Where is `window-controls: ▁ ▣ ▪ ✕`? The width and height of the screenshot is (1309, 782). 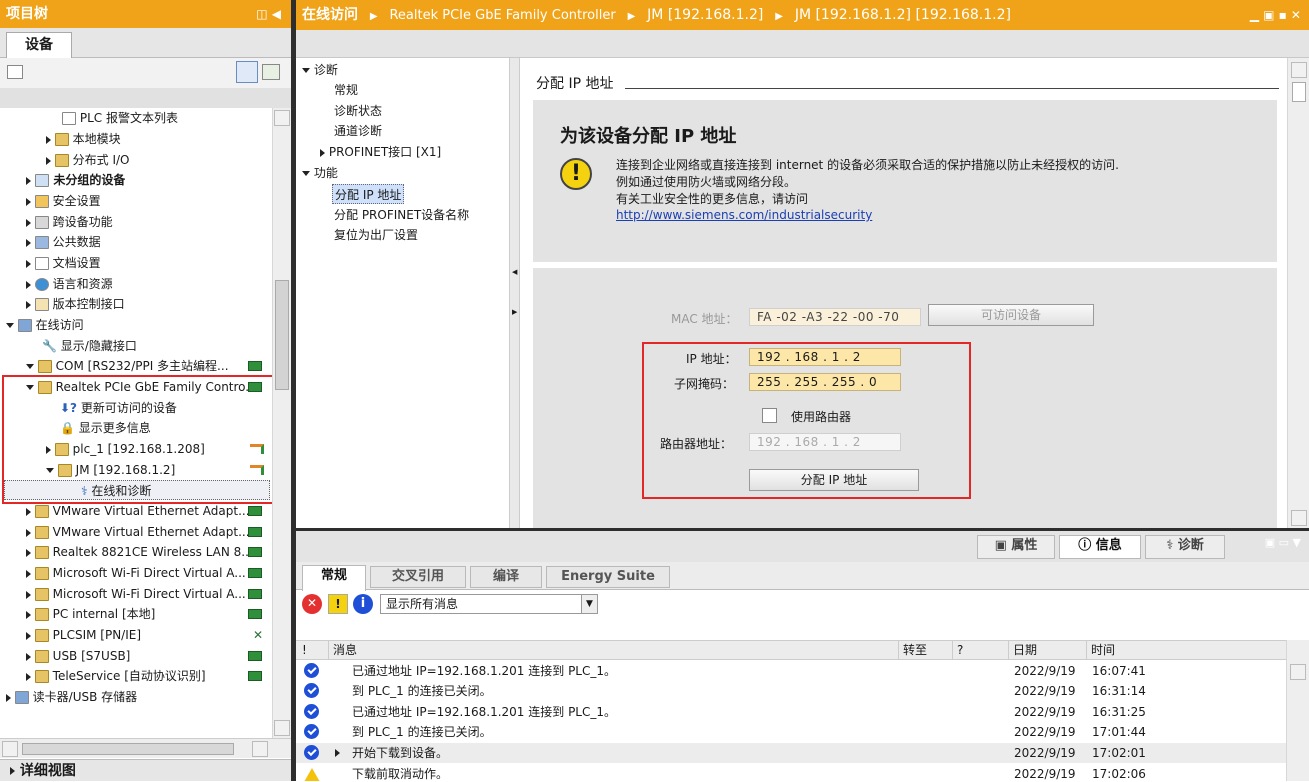
window-controls: ▁ ▣ ▪ ✕ is located at coordinates (1275, 15).